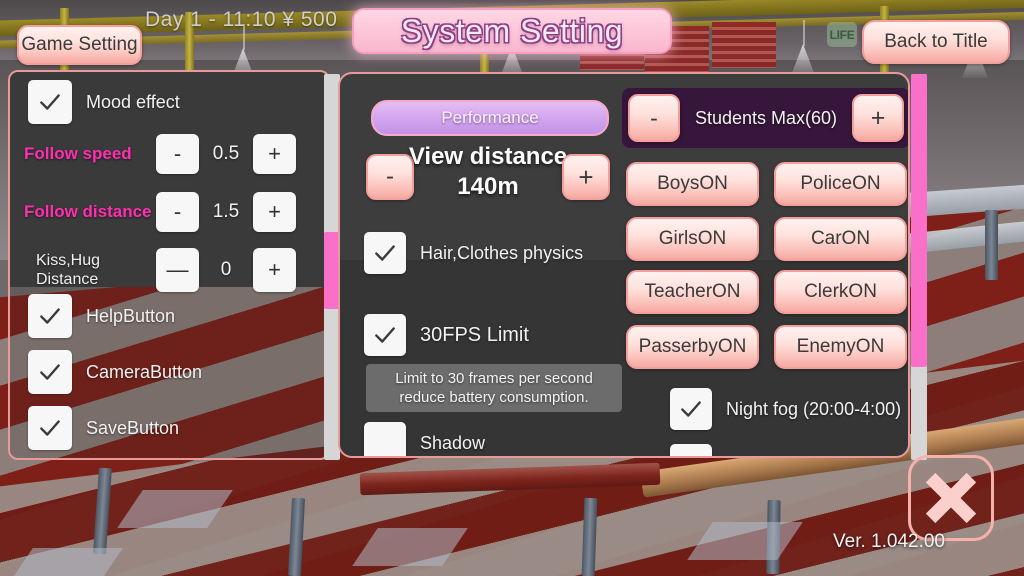 The width and height of the screenshot is (1024, 576). I want to click on page-title-label: System Setting, so click(512, 30).